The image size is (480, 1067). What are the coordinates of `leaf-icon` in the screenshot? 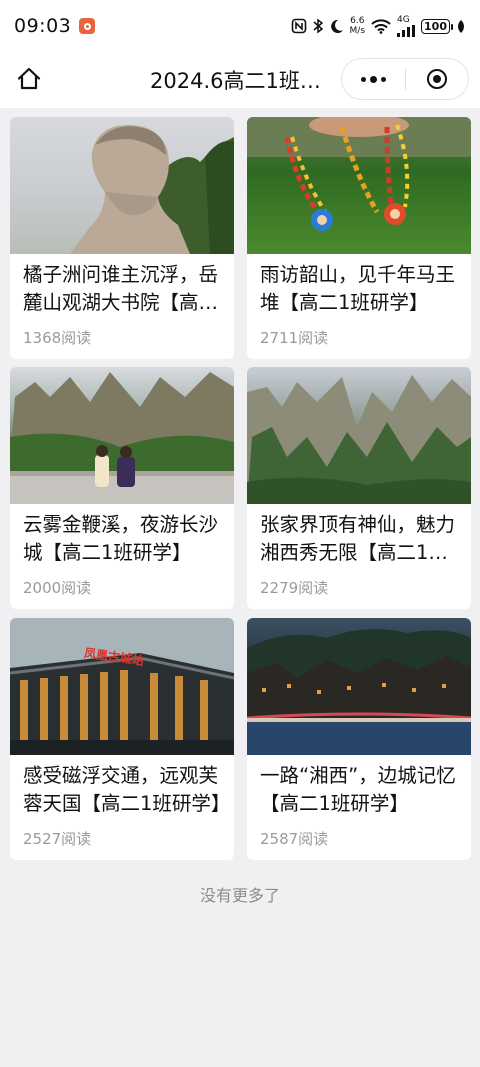 It's located at (461, 26).